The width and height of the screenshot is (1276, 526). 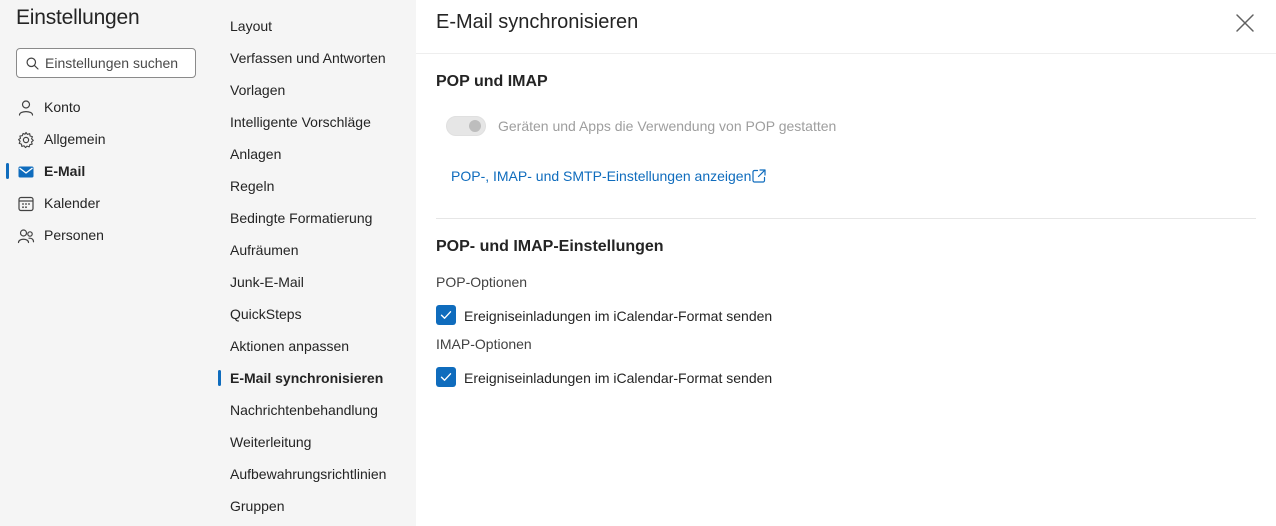 I want to click on submenu-label: E-Mail synchronisieren, so click(x=307, y=378).